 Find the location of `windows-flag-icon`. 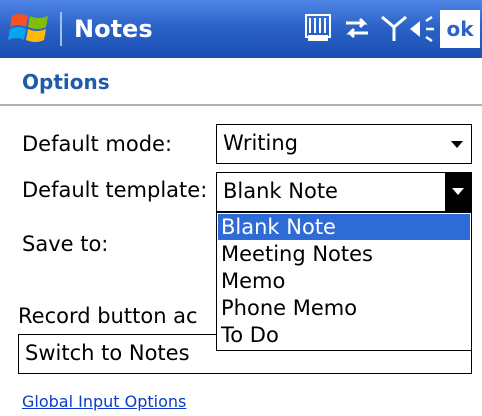

windows-flag-icon is located at coordinates (28, 28).